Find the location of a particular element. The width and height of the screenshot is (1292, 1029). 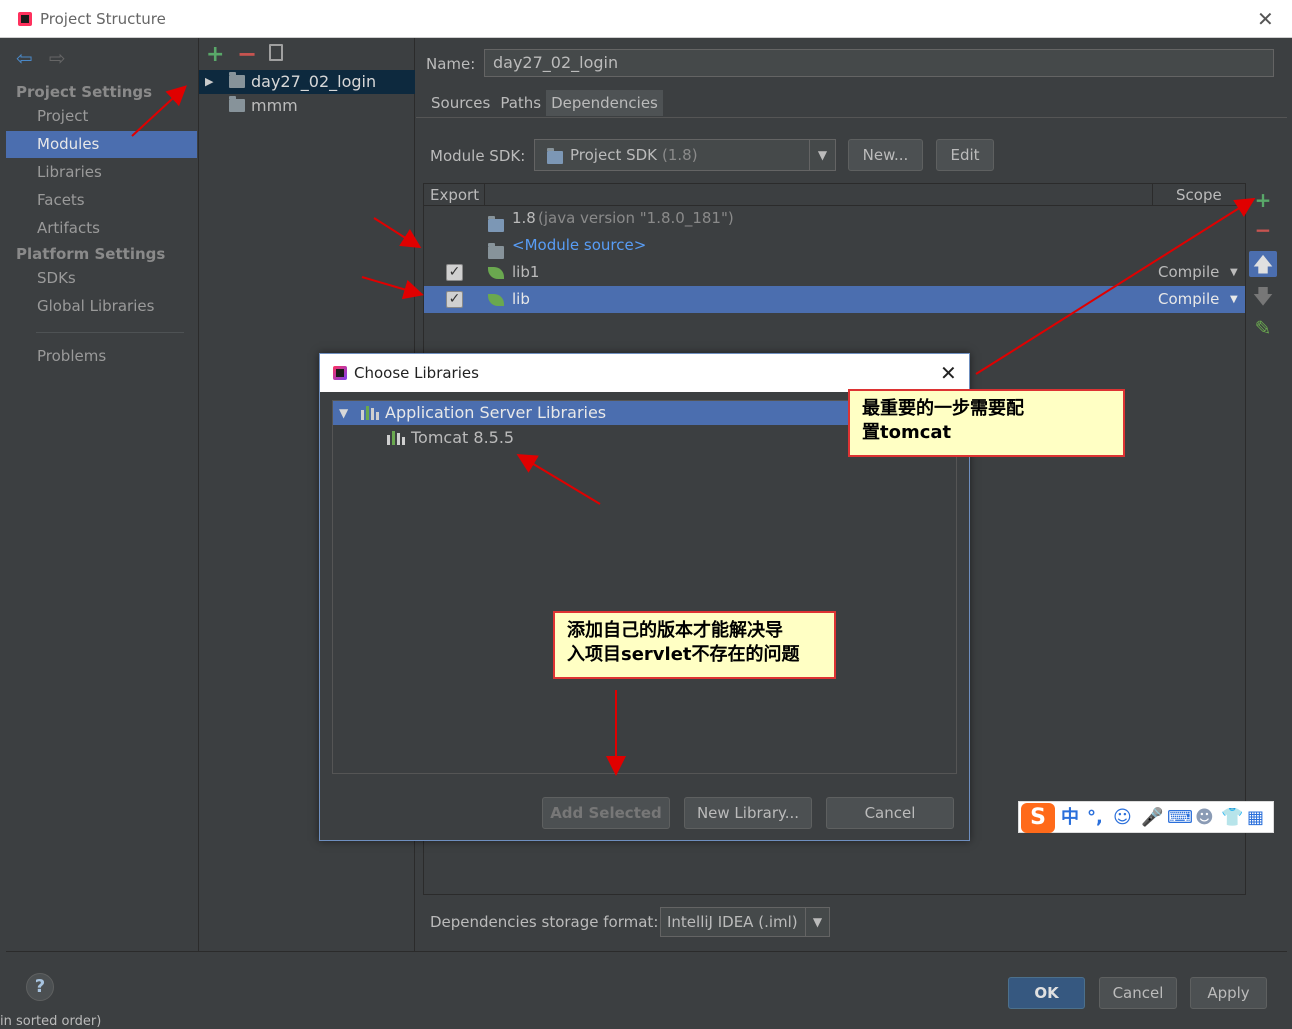

apply-button: Apply is located at coordinates (1228, 993).